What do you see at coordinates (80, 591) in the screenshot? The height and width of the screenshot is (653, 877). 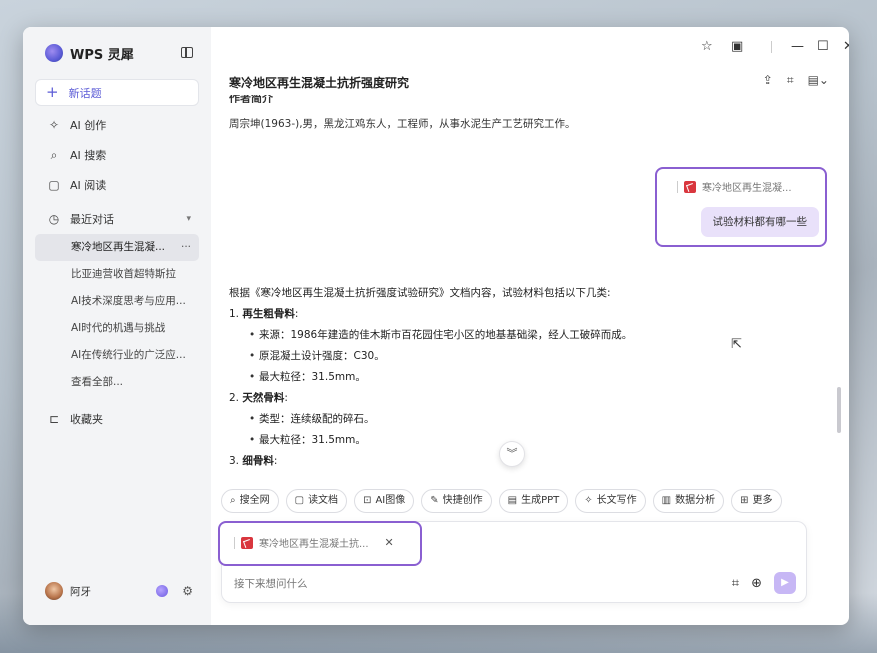 I see `username: 阿牙` at bounding box center [80, 591].